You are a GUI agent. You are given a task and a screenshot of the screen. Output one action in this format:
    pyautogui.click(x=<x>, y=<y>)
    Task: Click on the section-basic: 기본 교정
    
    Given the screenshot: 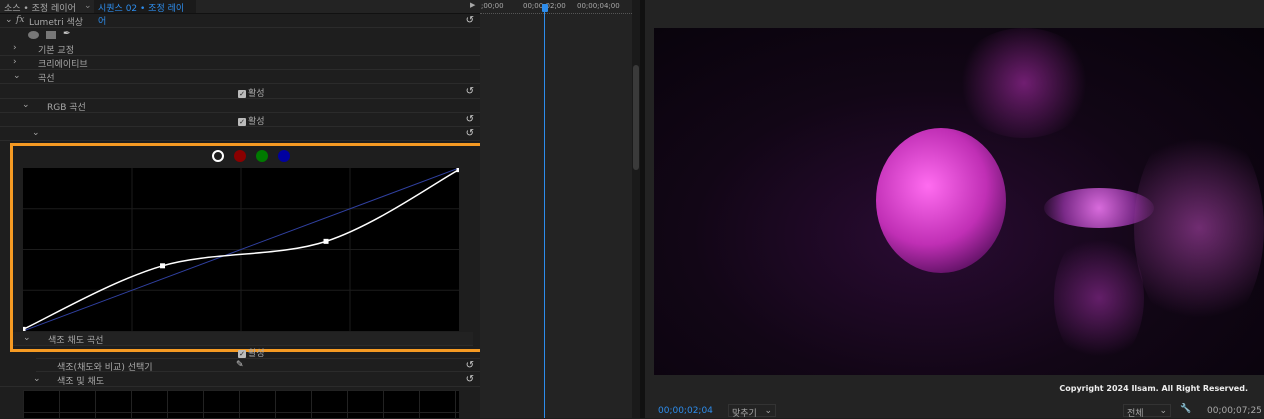 What is the action you would take?
    pyautogui.click(x=56, y=49)
    